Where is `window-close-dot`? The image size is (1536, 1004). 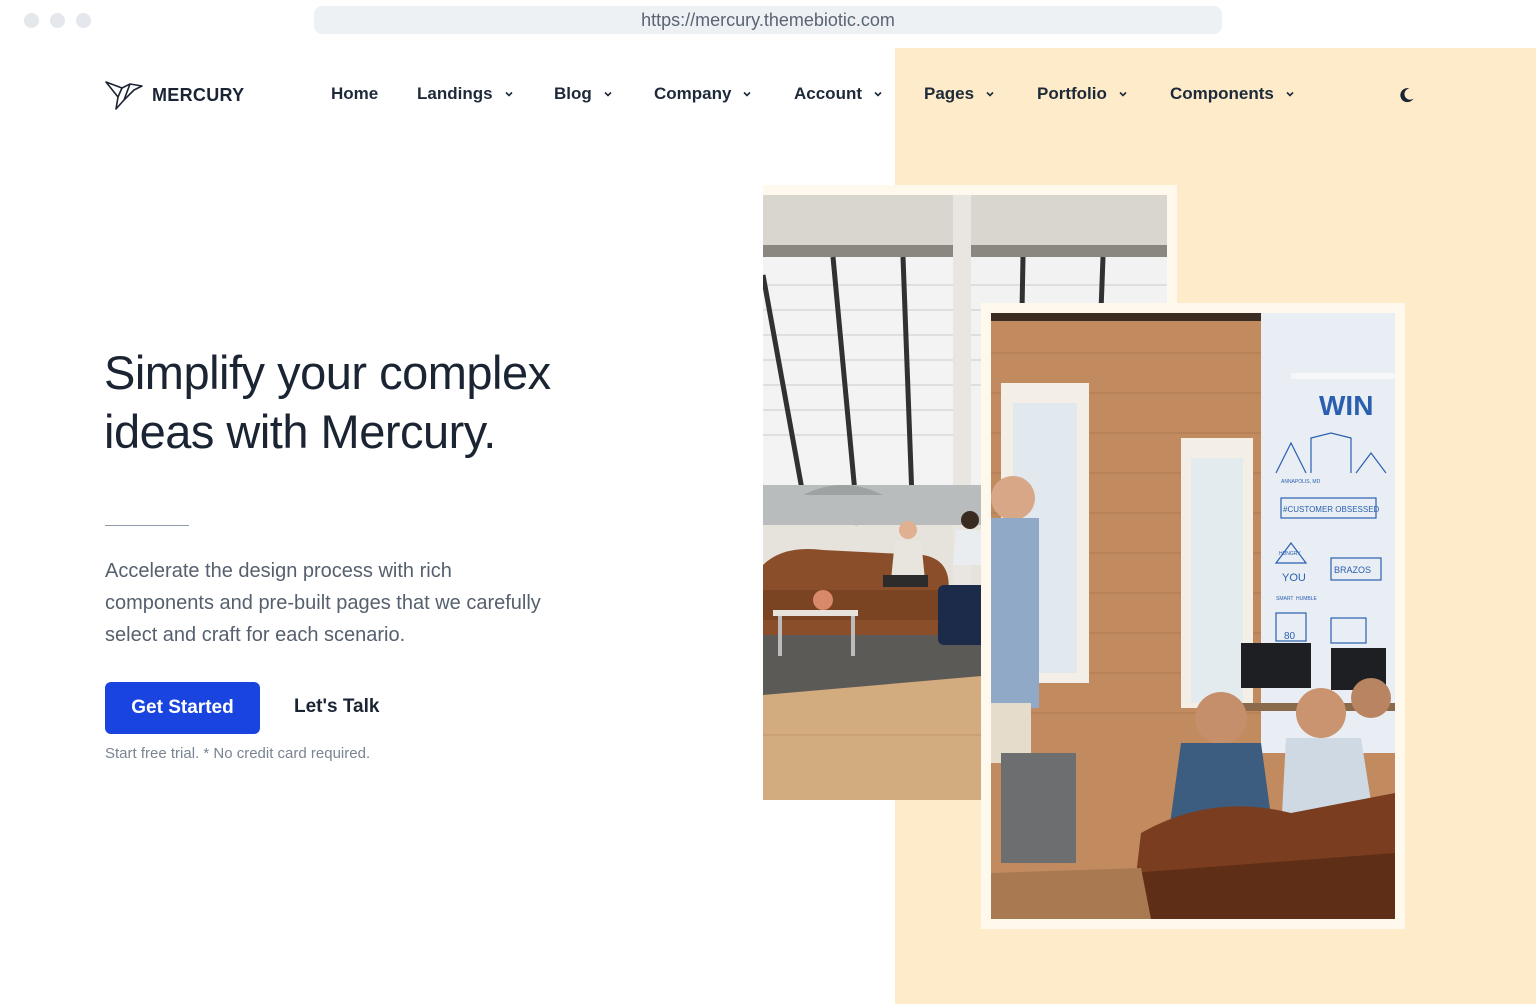
window-close-dot is located at coordinates (31, 20).